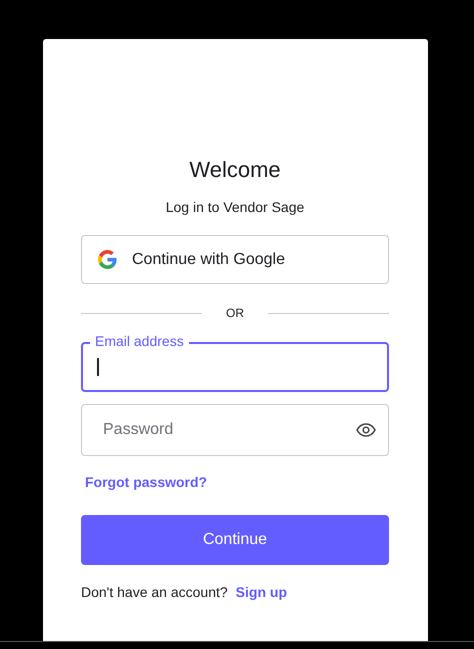  Describe the element at coordinates (235, 170) in the screenshot. I see `welcome-title: Welcome` at that location.